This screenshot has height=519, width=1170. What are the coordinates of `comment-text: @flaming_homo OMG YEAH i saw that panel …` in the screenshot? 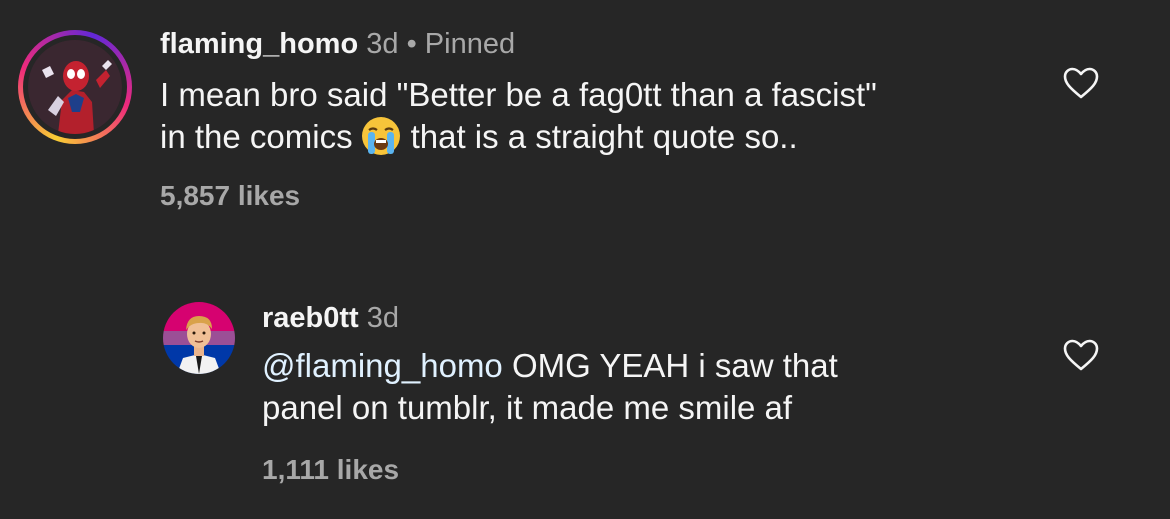 It's located at (642, 387).